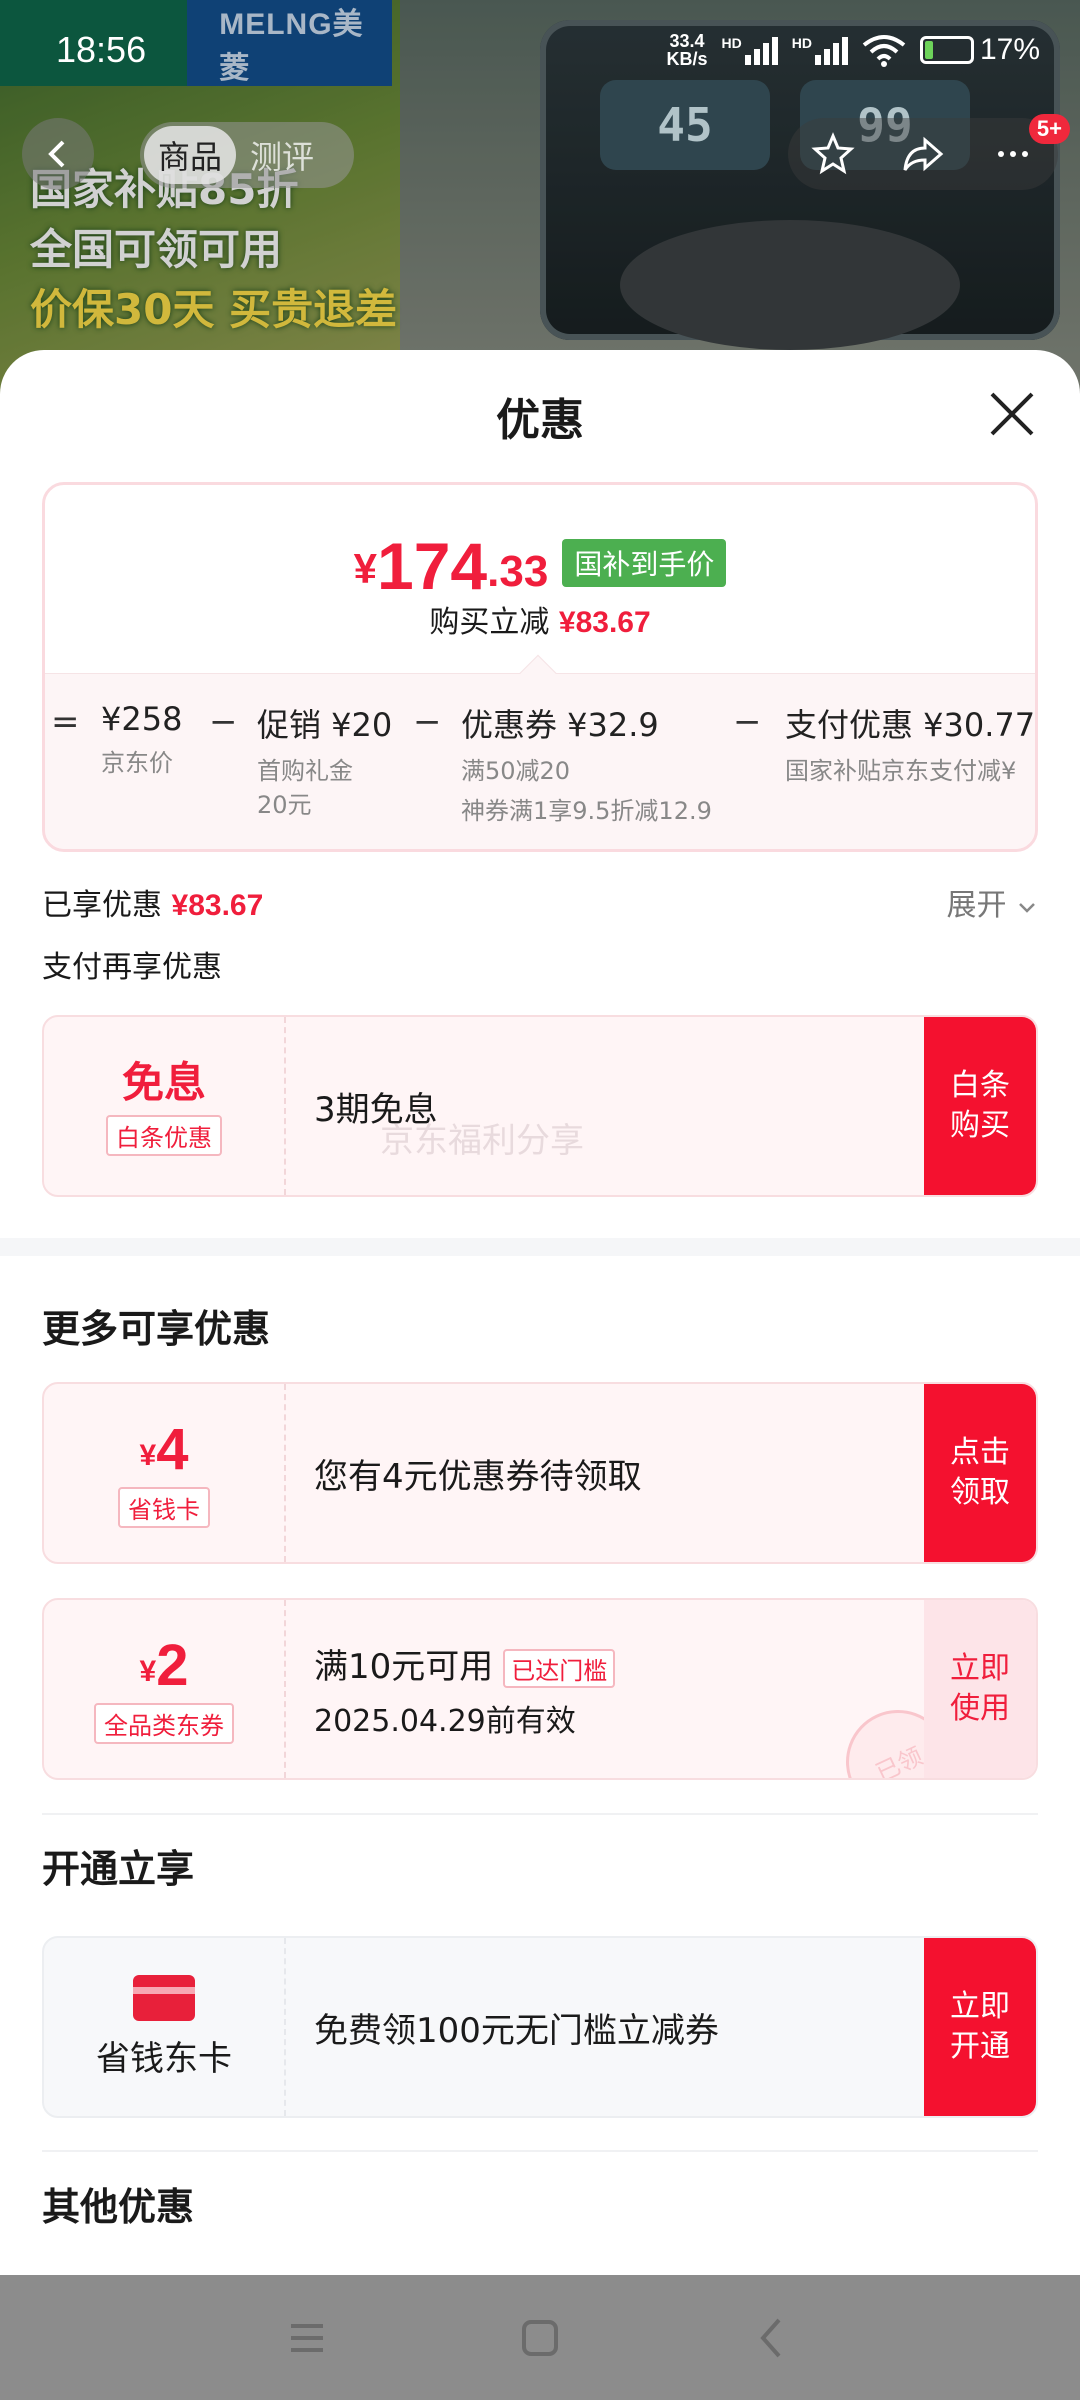 This screenshot has width=1080, height=2400. I want to click on coupon-amount: ¥ 4, so click(164, 1449).